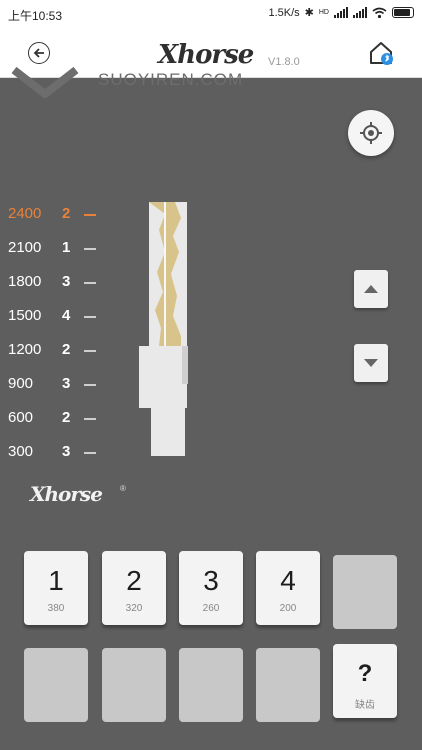 The image size is (422, 750). What do you see at coordinates (56, 608) in the screenshot?
I see `key-depth: 380` at bounding box center [56, 608].